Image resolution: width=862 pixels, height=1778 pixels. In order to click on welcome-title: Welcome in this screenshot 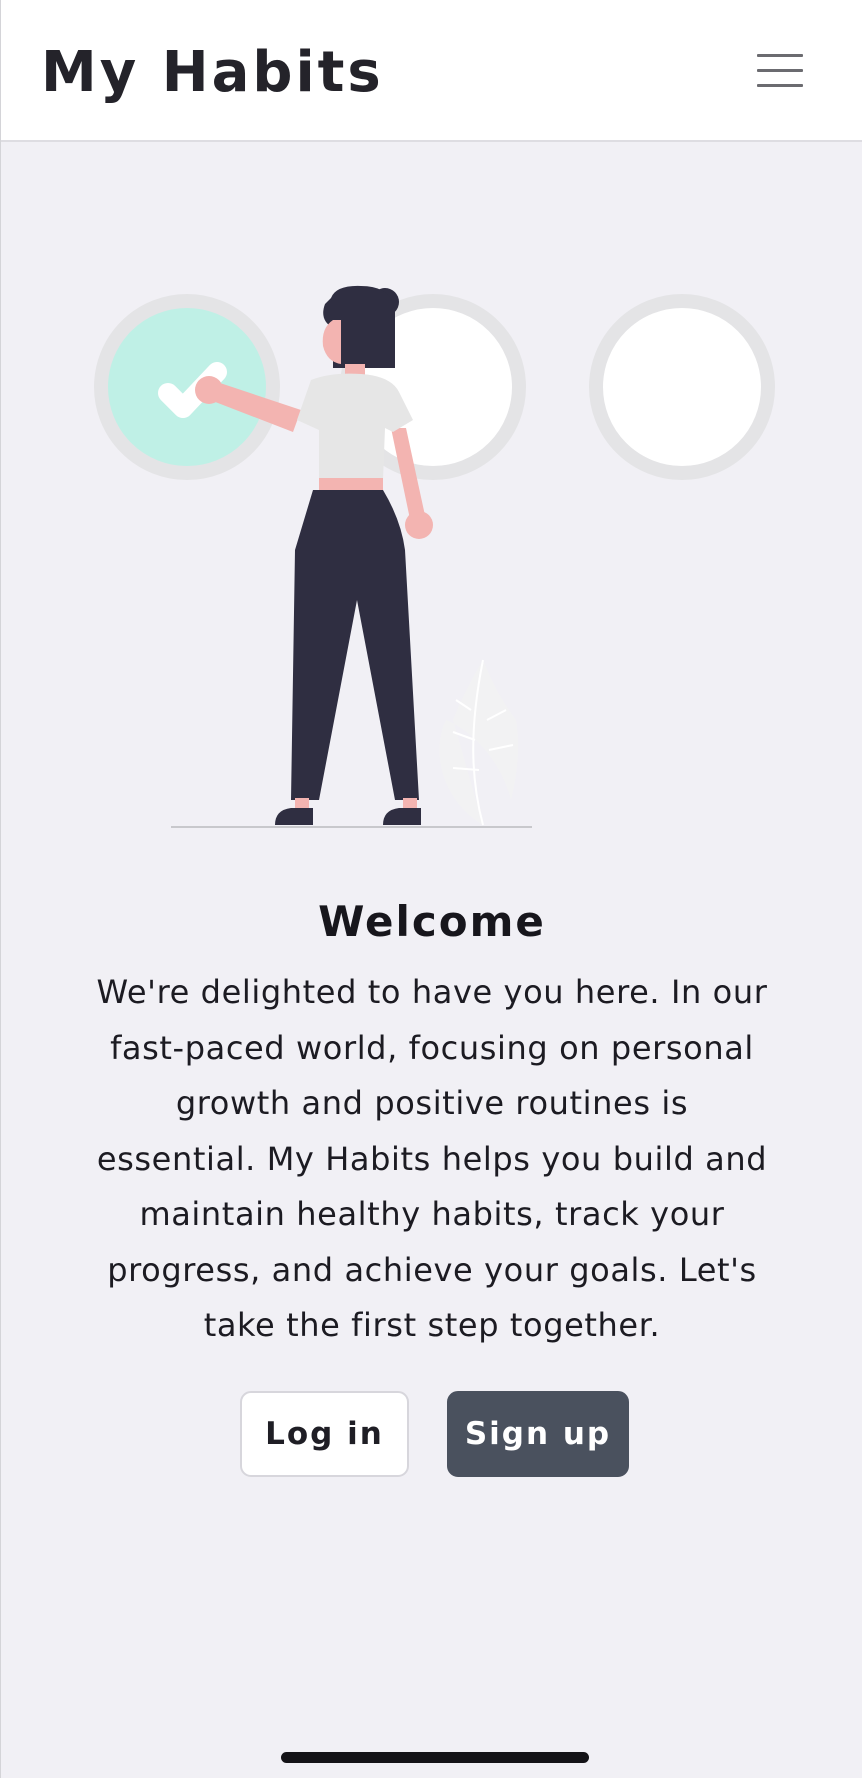, I will do `click(432, 922)`.